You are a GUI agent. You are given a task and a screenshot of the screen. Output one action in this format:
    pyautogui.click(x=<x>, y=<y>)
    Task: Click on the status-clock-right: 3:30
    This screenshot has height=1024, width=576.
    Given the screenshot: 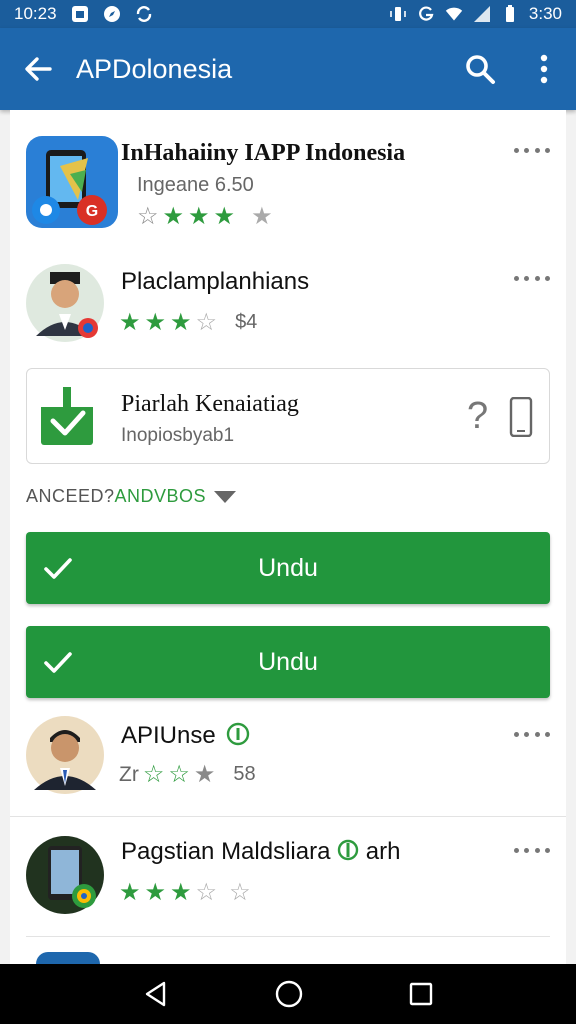 What is the action you would take?
    pyautogui.click(x=545, y=13)
    